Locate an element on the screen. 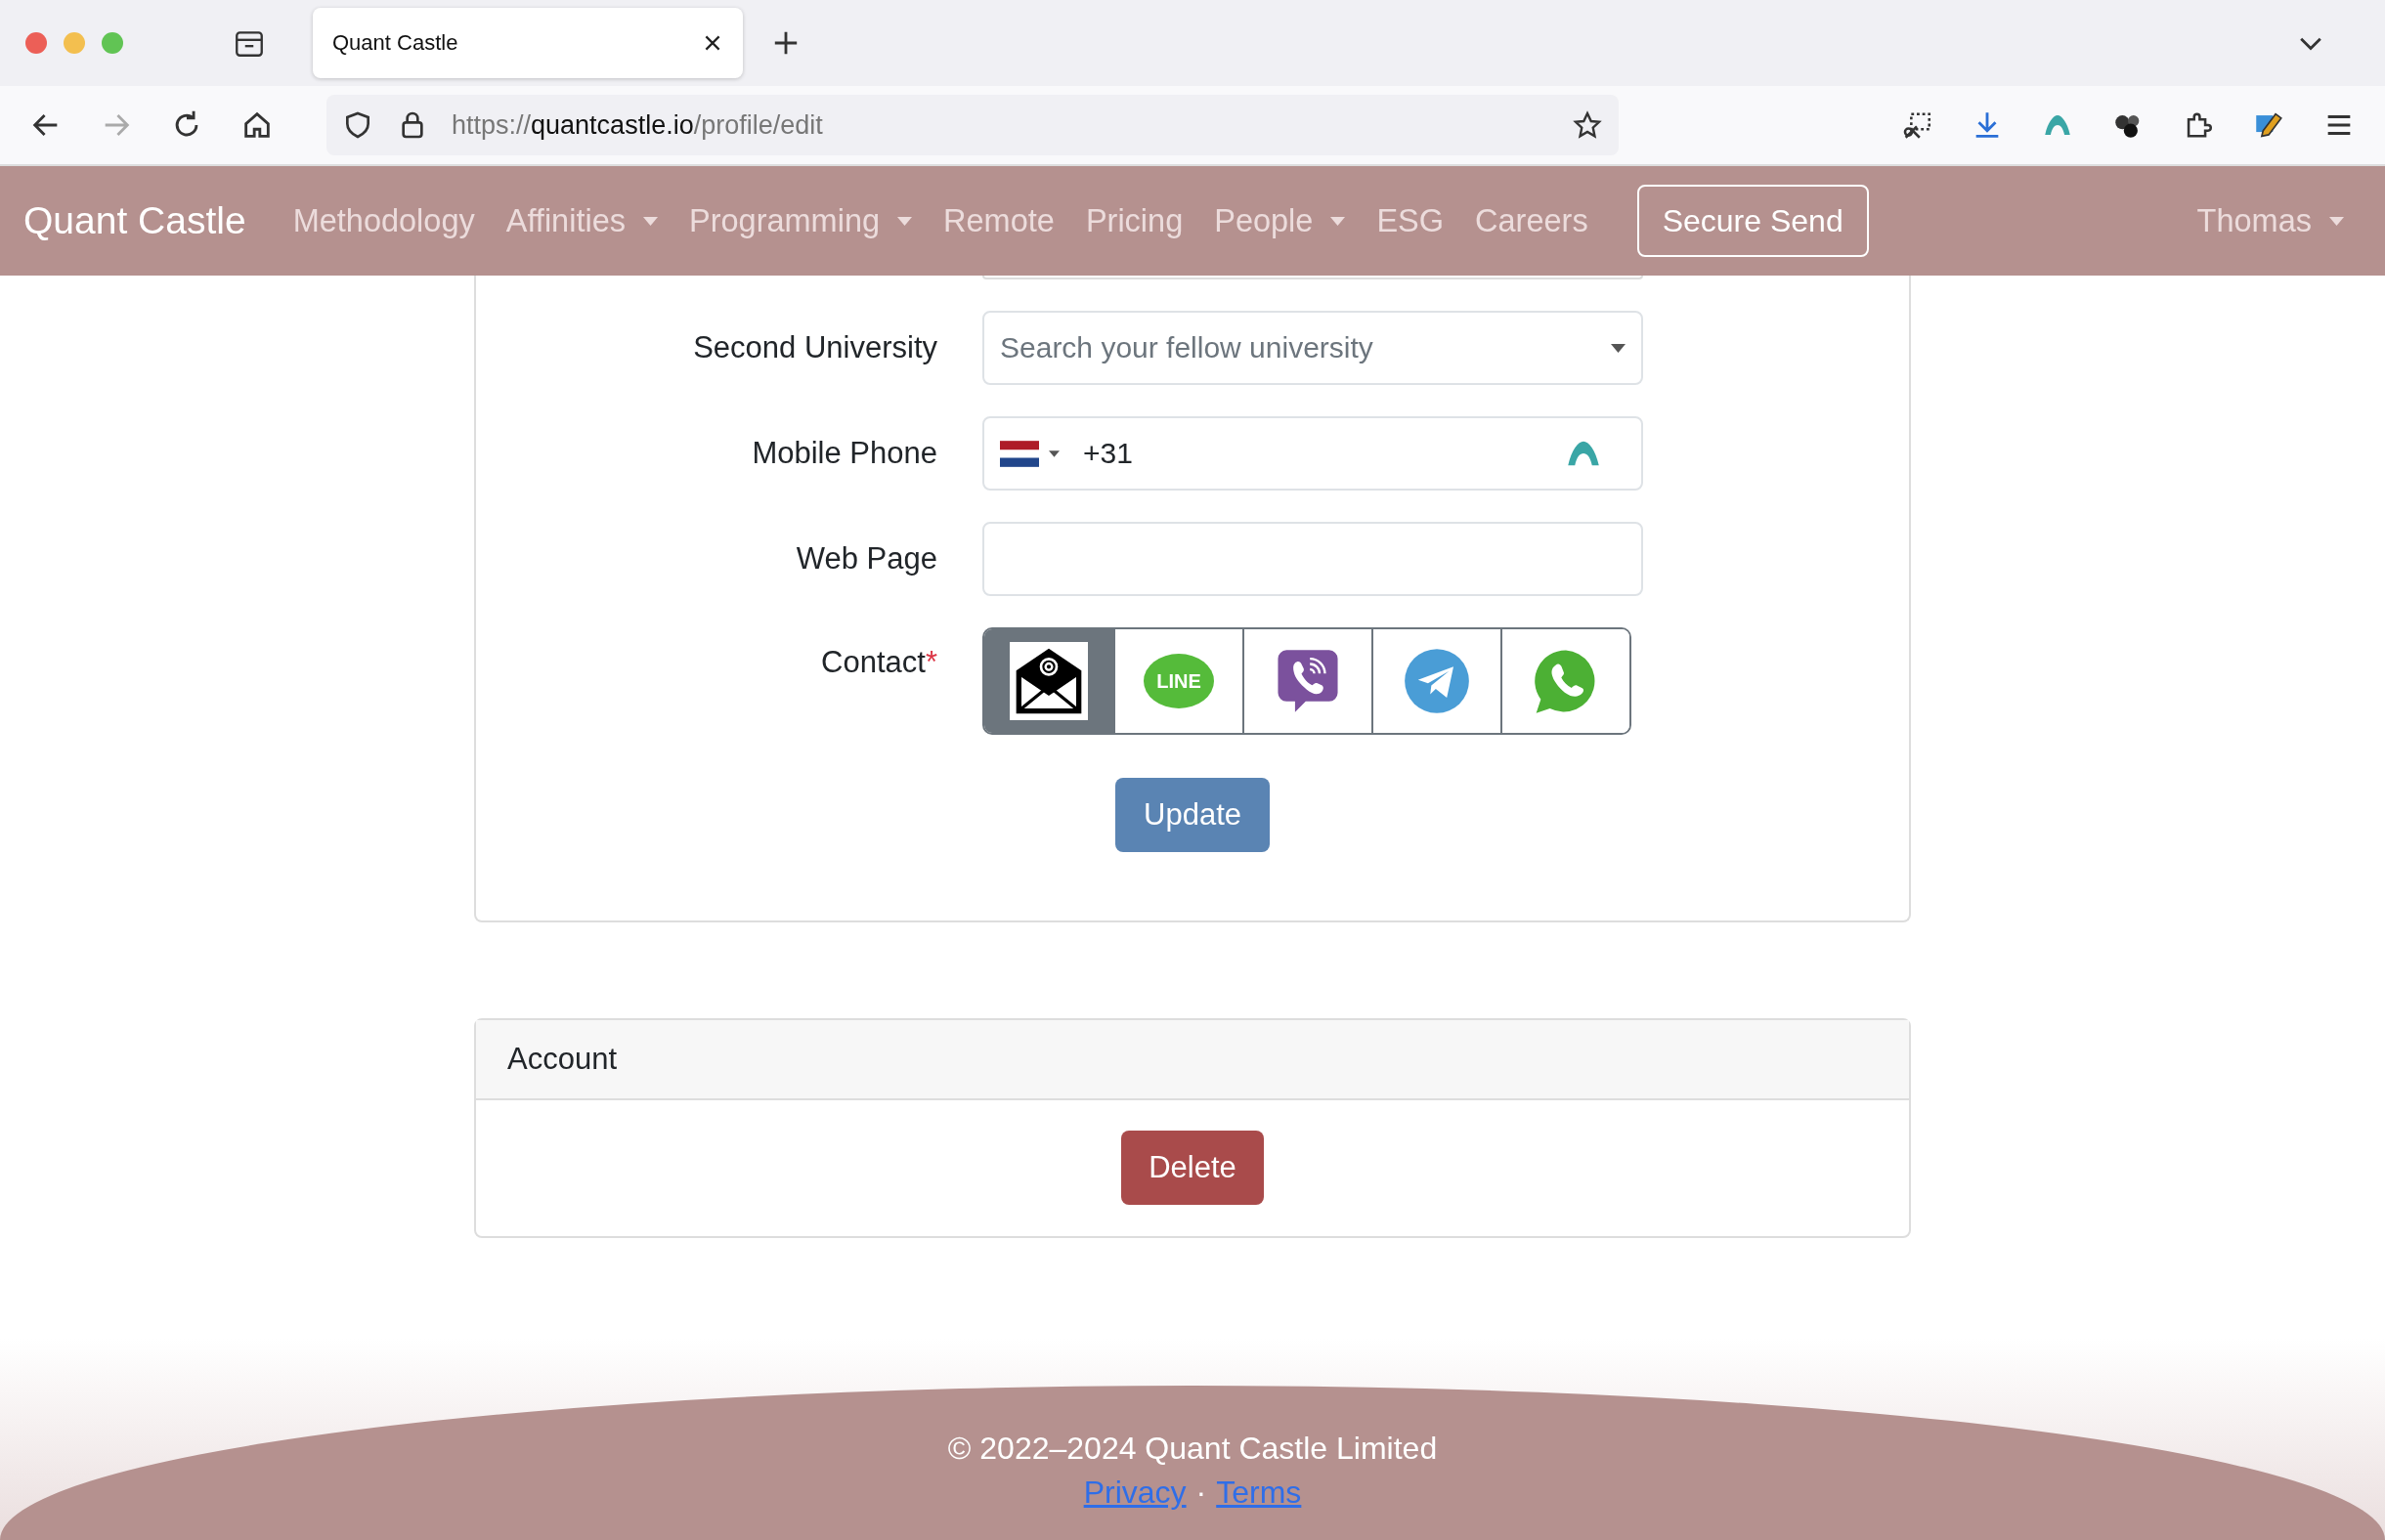  star-icon is located at coordinates (1587, 125).